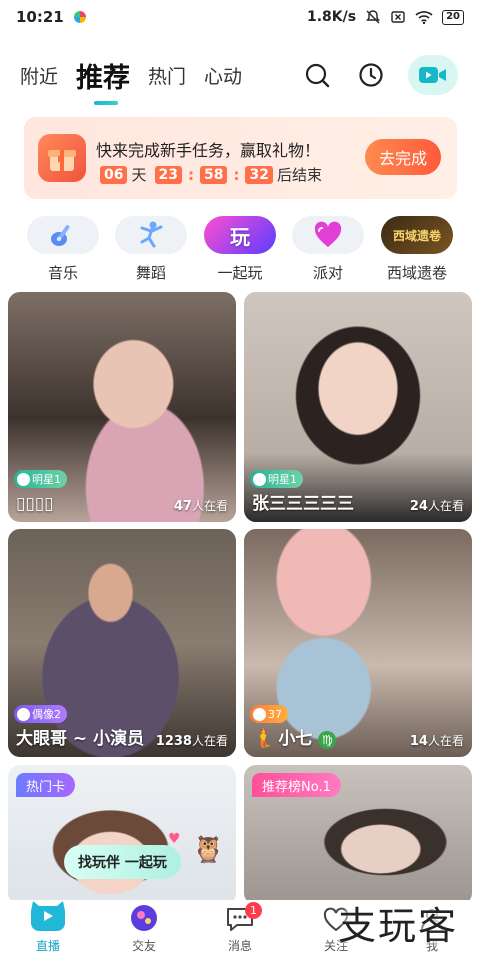 The width and height of the screenshot is (480, 960). What do you see at coordinates (122, 643) in the screenshot?
I see `live-room-card: 偶像2 大眼哥 ~ 小演员 1238人在看` at bounding box center [122, 643].